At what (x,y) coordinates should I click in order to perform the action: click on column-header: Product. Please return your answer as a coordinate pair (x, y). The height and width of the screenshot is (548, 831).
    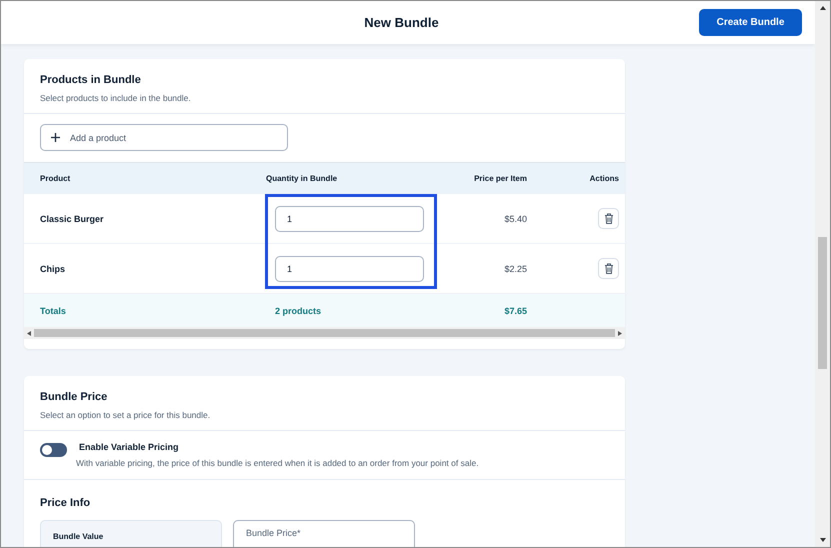
    Looking at the image, I should click on (56, 178).